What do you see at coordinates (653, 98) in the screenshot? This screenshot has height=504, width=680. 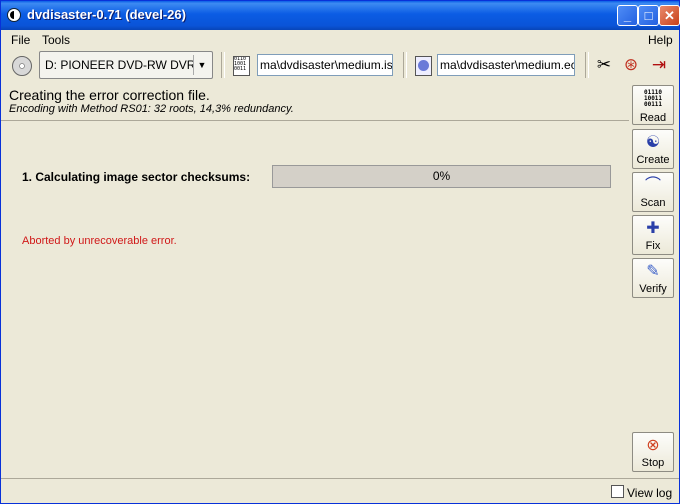 I see `read-binary-icon: 01110 10011 00111` at bounding box center [653, 98].